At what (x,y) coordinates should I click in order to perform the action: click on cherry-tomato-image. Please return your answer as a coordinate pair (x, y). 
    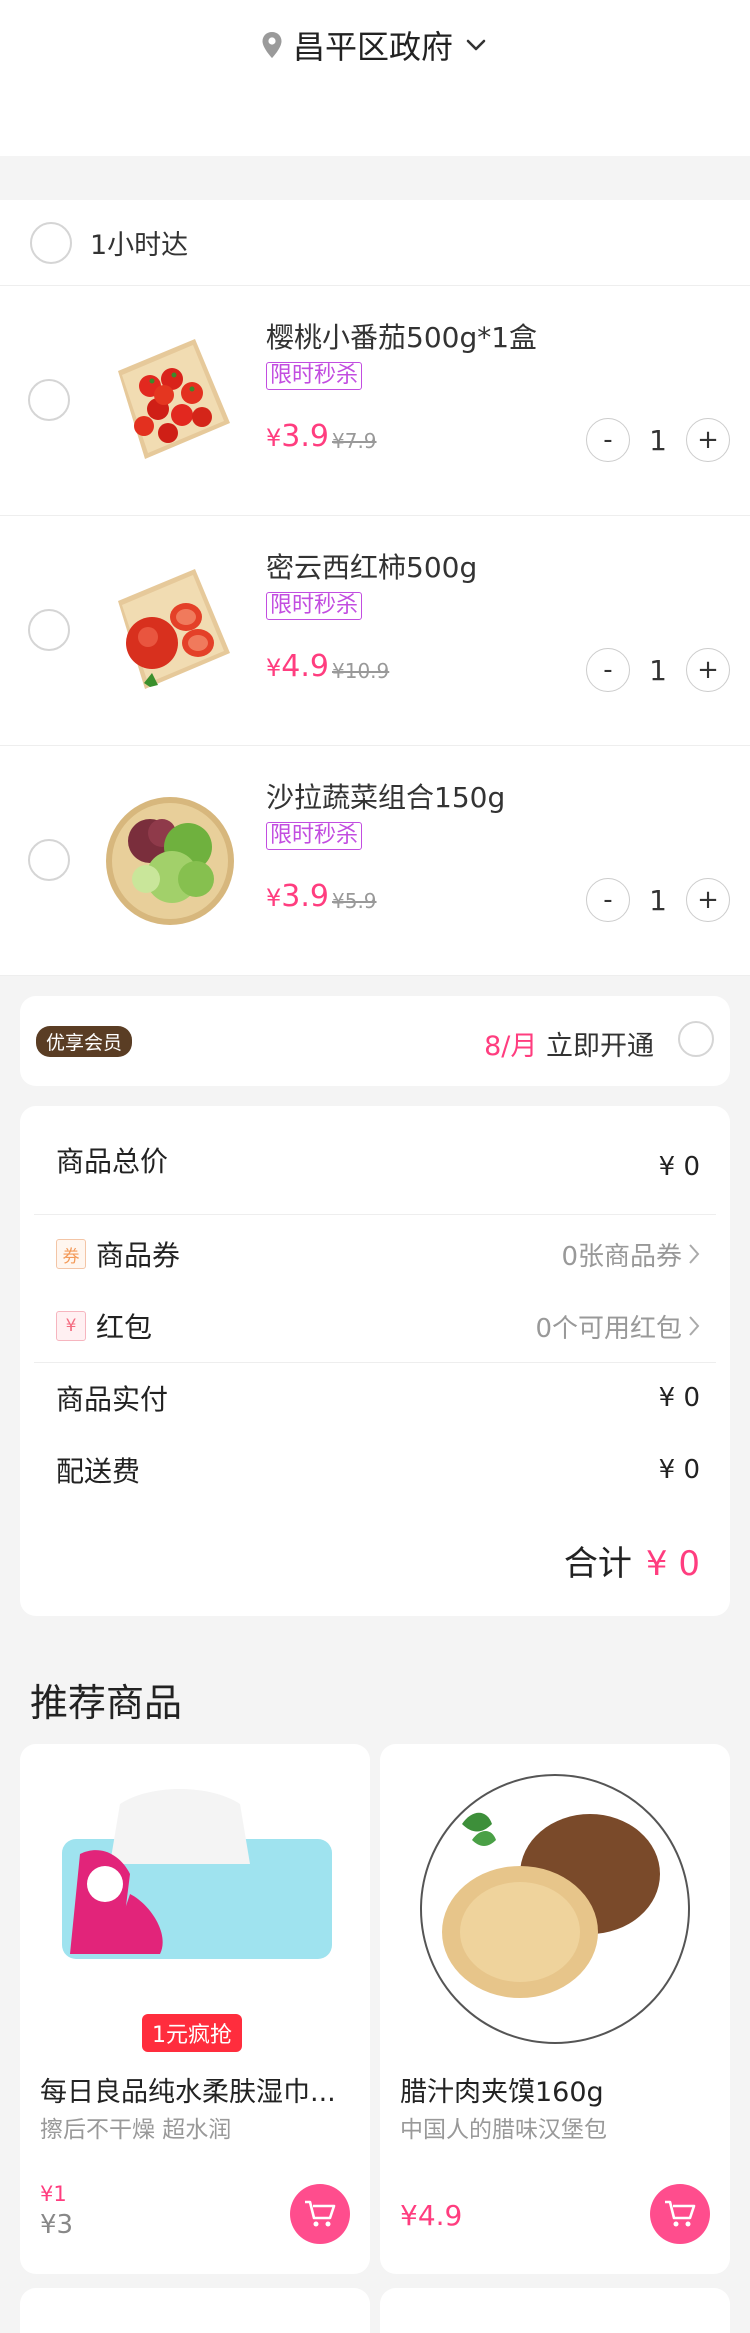
    Looking at the image, I should click on (174, 399).